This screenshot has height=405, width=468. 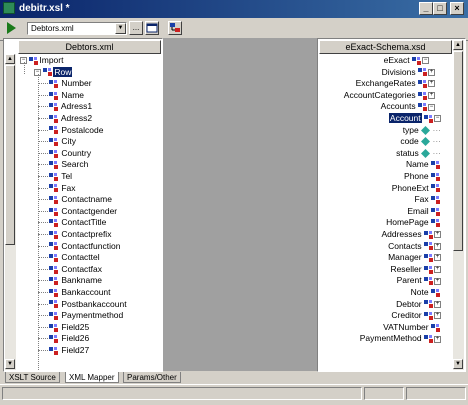 I want to click on maximize-button: □, so click(x=440, y=8).